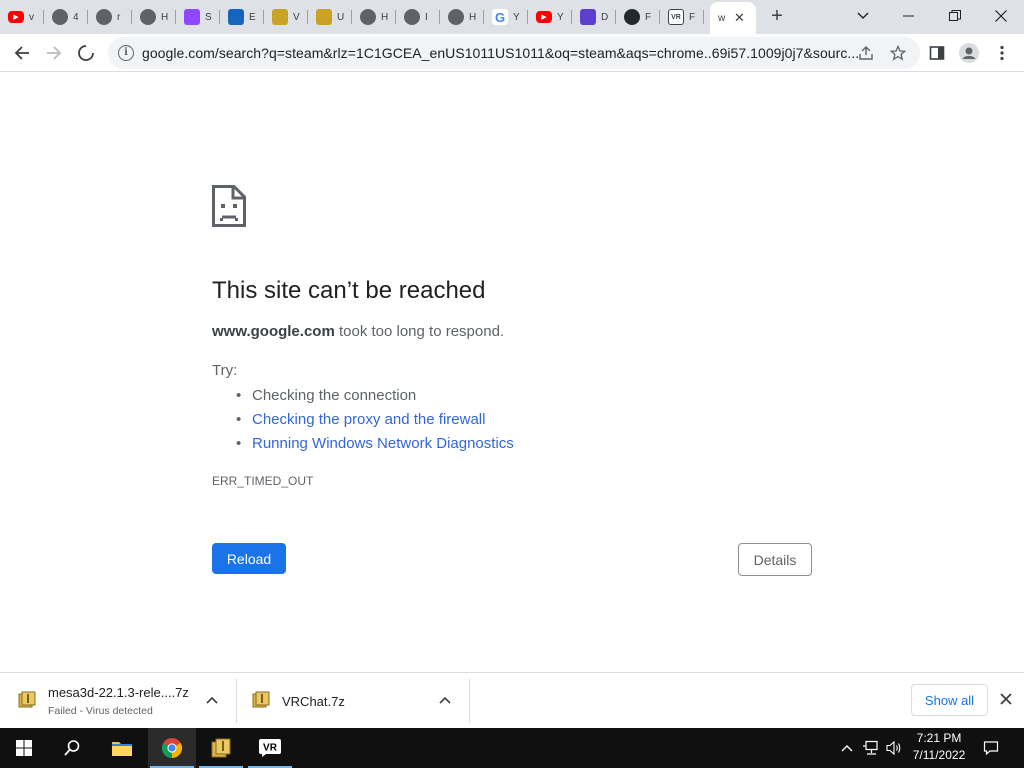 This screenshot has height=768, width=1024. I want to click on clock-date: 7/11/2022, so click(939, 755).